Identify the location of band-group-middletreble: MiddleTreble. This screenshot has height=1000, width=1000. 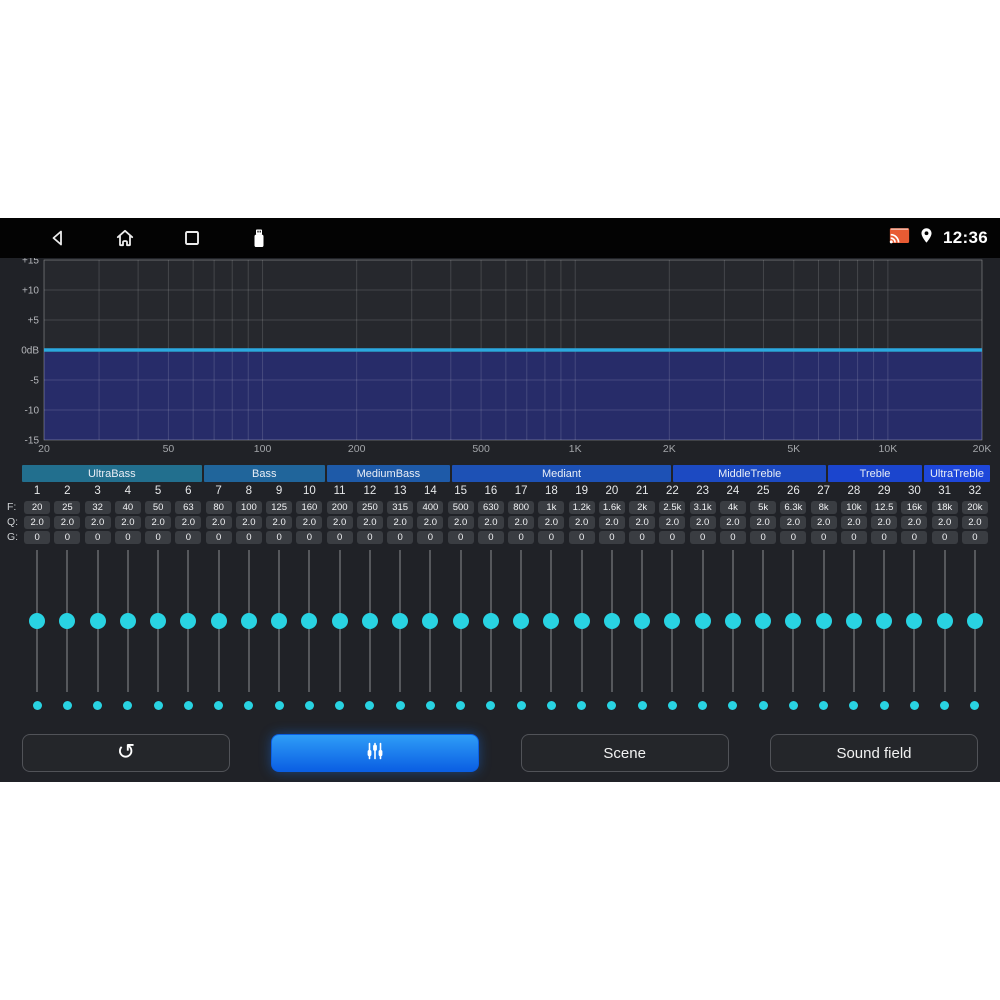
(750, 473).